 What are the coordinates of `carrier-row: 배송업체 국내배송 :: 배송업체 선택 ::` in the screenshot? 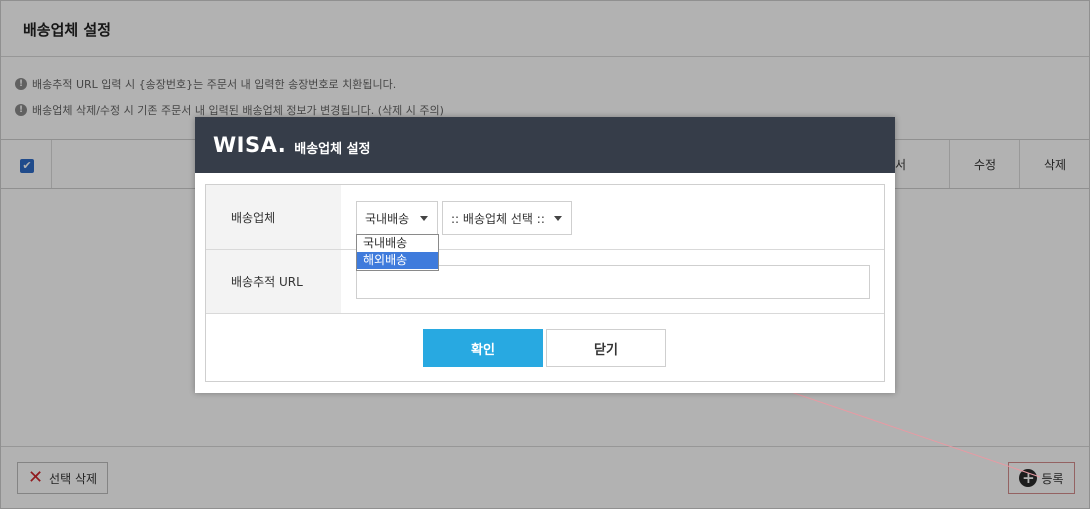 It's located at (545, 217).